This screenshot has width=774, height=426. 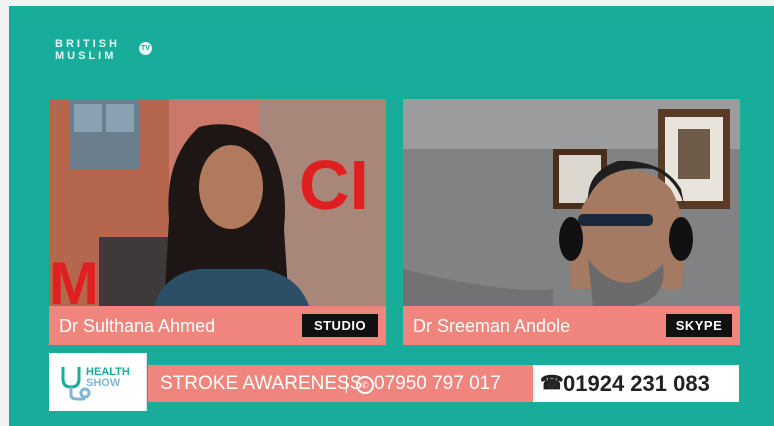 I want to click on logo-show: SHOW, so click(x=103, y=383).